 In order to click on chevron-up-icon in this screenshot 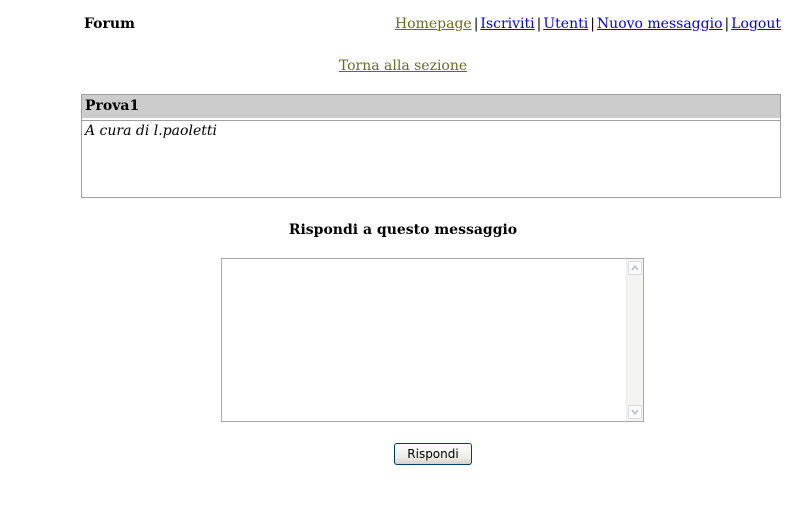, I will do `click(635, 268)`.